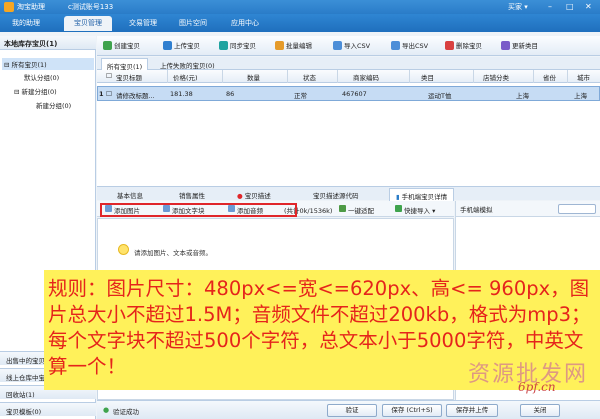  I want to click on quick-import-button: 快捷导入 ▾, so click(415, 210).